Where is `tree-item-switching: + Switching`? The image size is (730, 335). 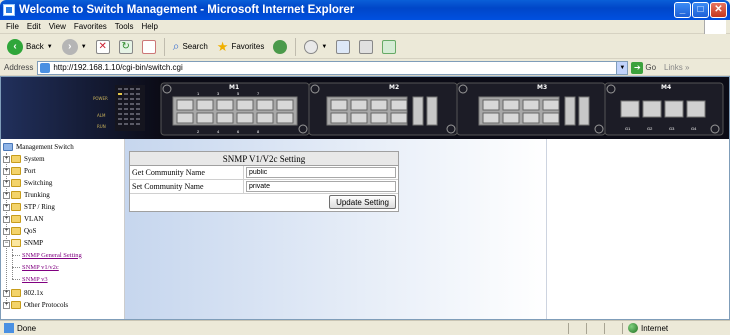 tree-item-switching: + Switching is located at coordinates (27, 183).